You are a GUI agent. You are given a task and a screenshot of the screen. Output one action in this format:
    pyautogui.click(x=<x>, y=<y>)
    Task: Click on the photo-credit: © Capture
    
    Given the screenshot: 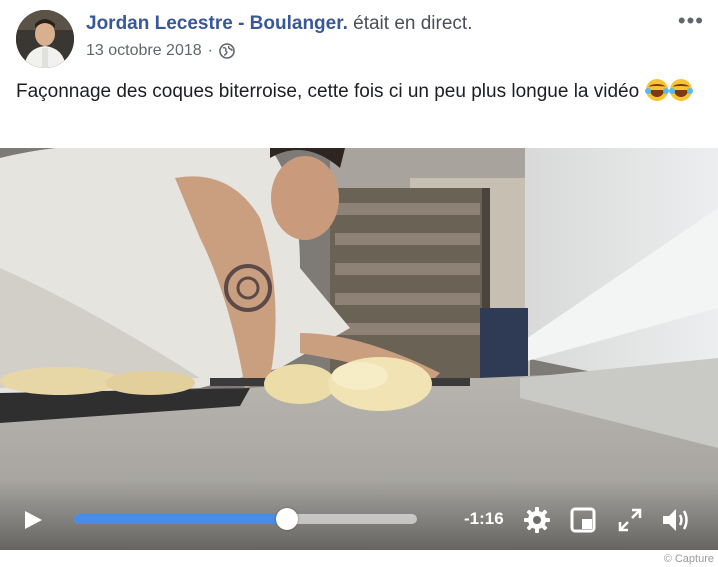 What is the action you would take?
    pyautogui.click(x=688, y=559)
    